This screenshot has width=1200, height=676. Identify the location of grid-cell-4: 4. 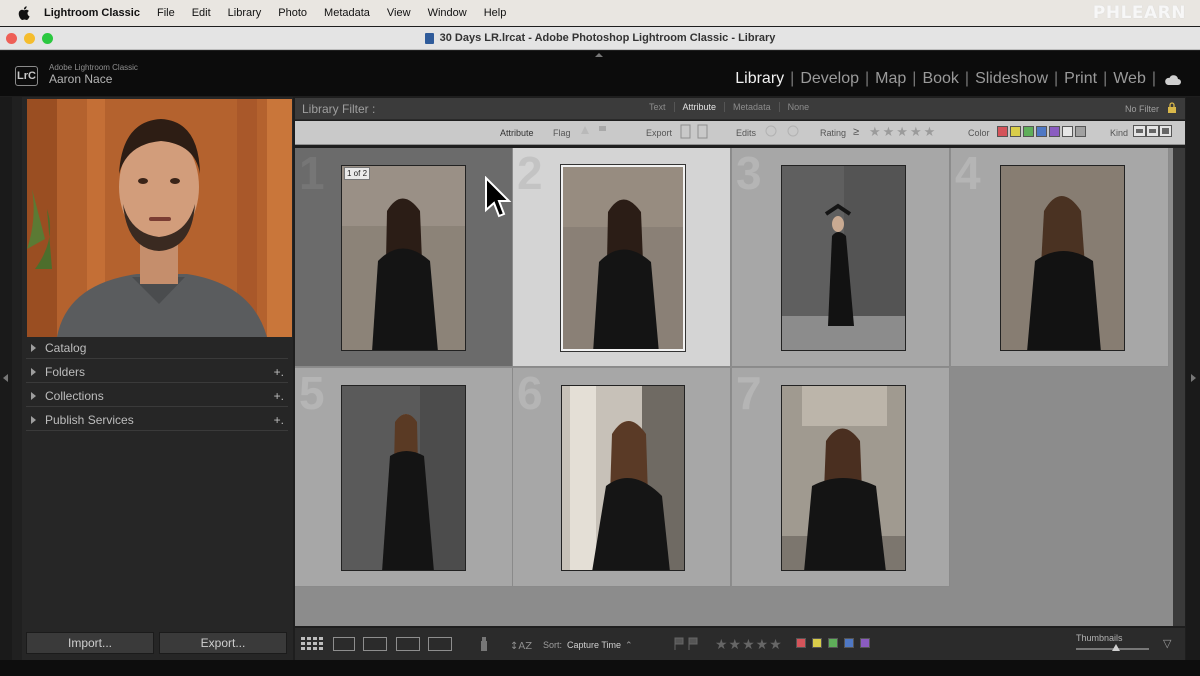
(1060, 257).